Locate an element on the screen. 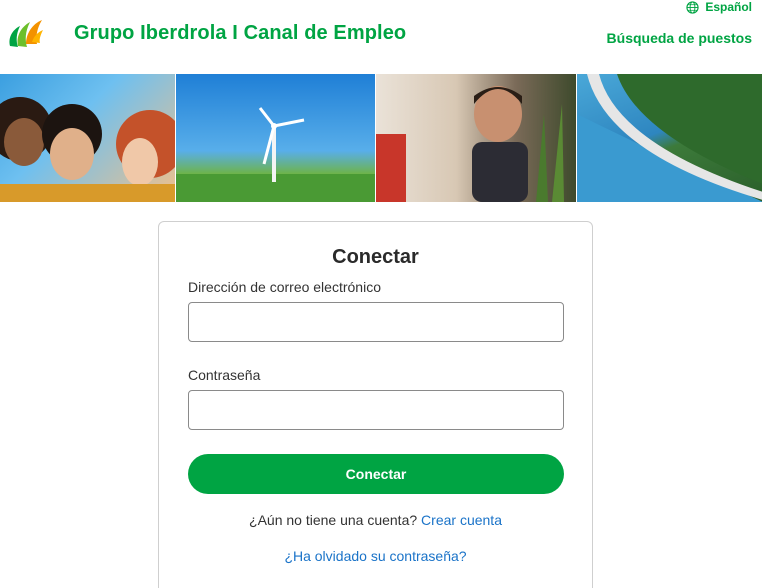  wind-turbine-image is located at coordinates (275, 138).